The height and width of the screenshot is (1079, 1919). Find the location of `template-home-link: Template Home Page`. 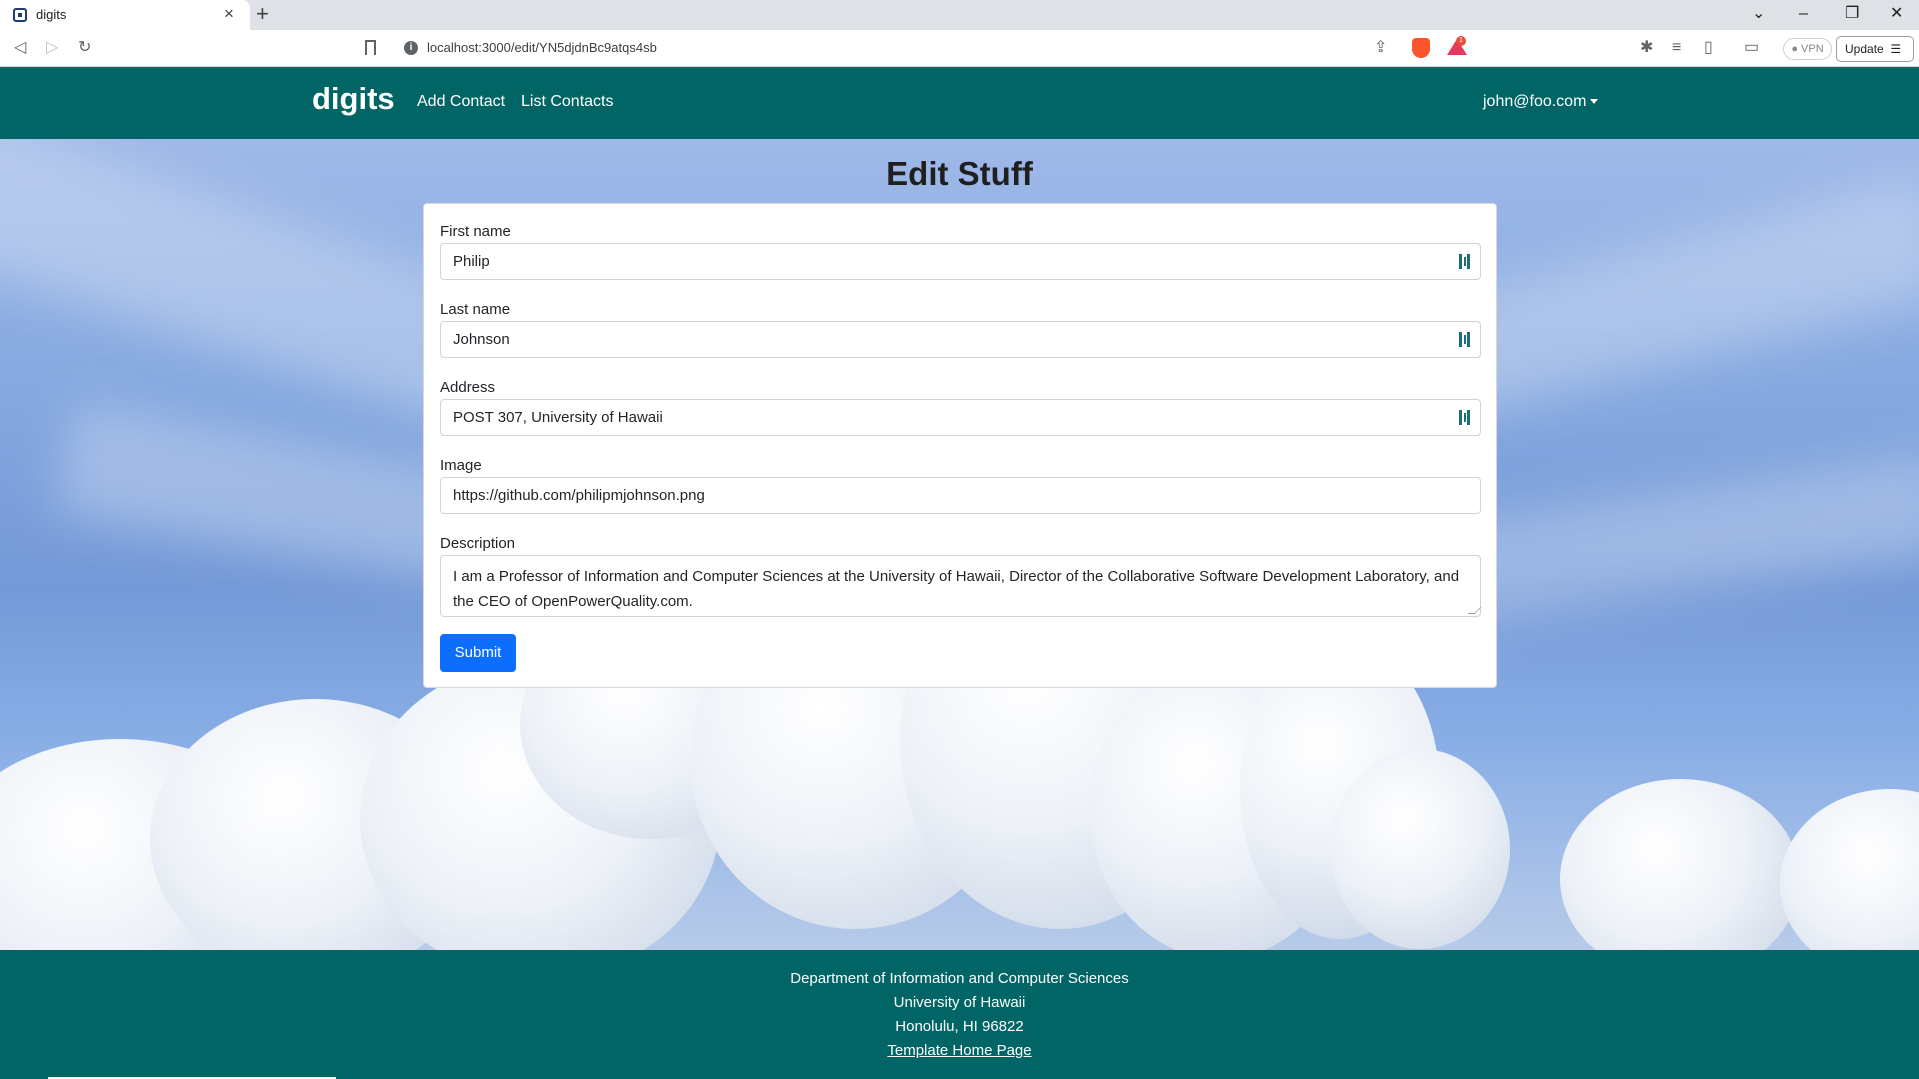

template-home-link: Template Home Page is located at coordinates (959, 1050).